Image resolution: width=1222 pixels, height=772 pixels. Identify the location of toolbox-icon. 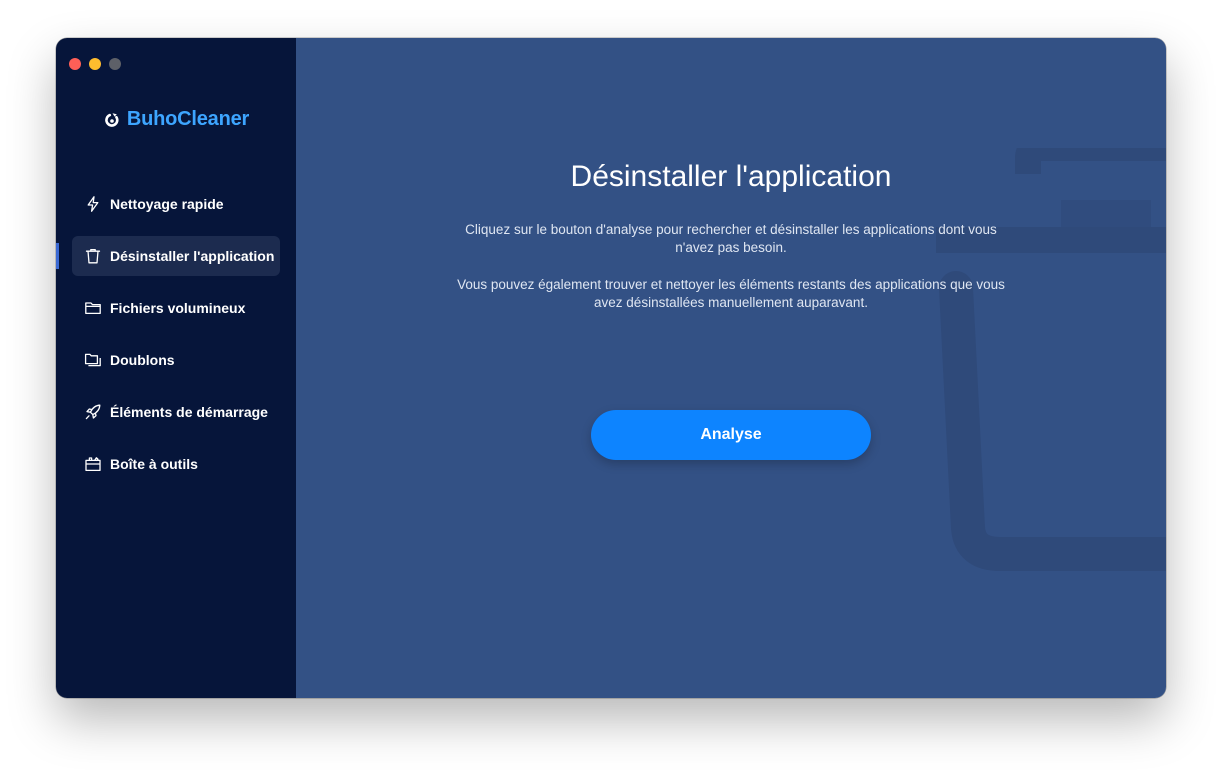
(93, 464).